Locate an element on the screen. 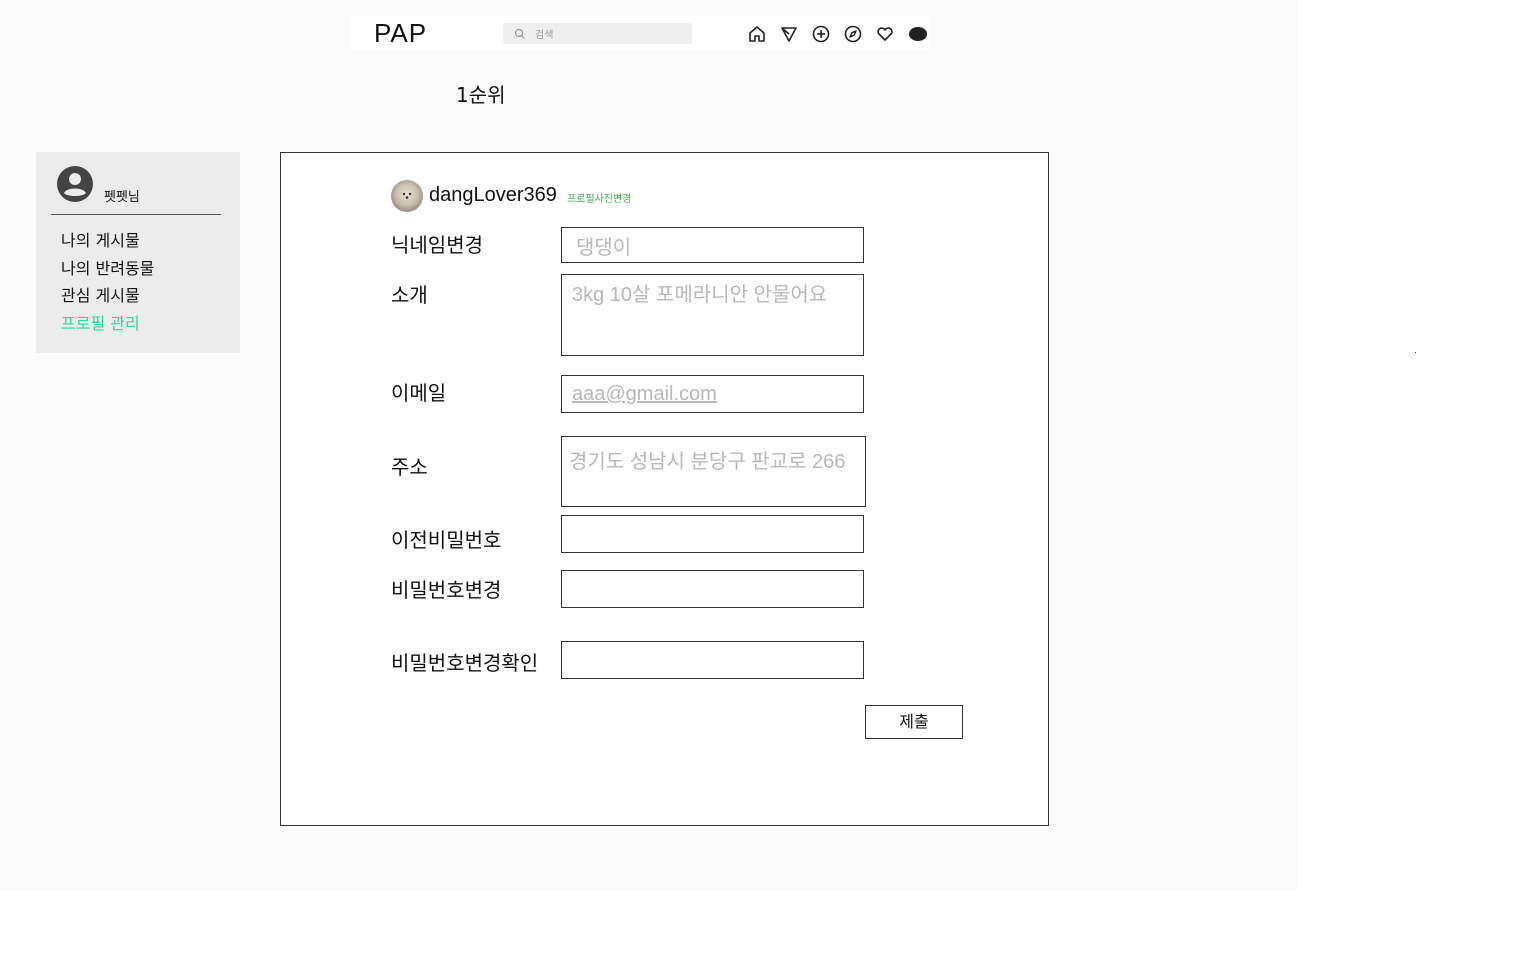 This screenshot has width=1536, height=960. email-field: aaa@gmail.com is located at coordinates (712, 394).